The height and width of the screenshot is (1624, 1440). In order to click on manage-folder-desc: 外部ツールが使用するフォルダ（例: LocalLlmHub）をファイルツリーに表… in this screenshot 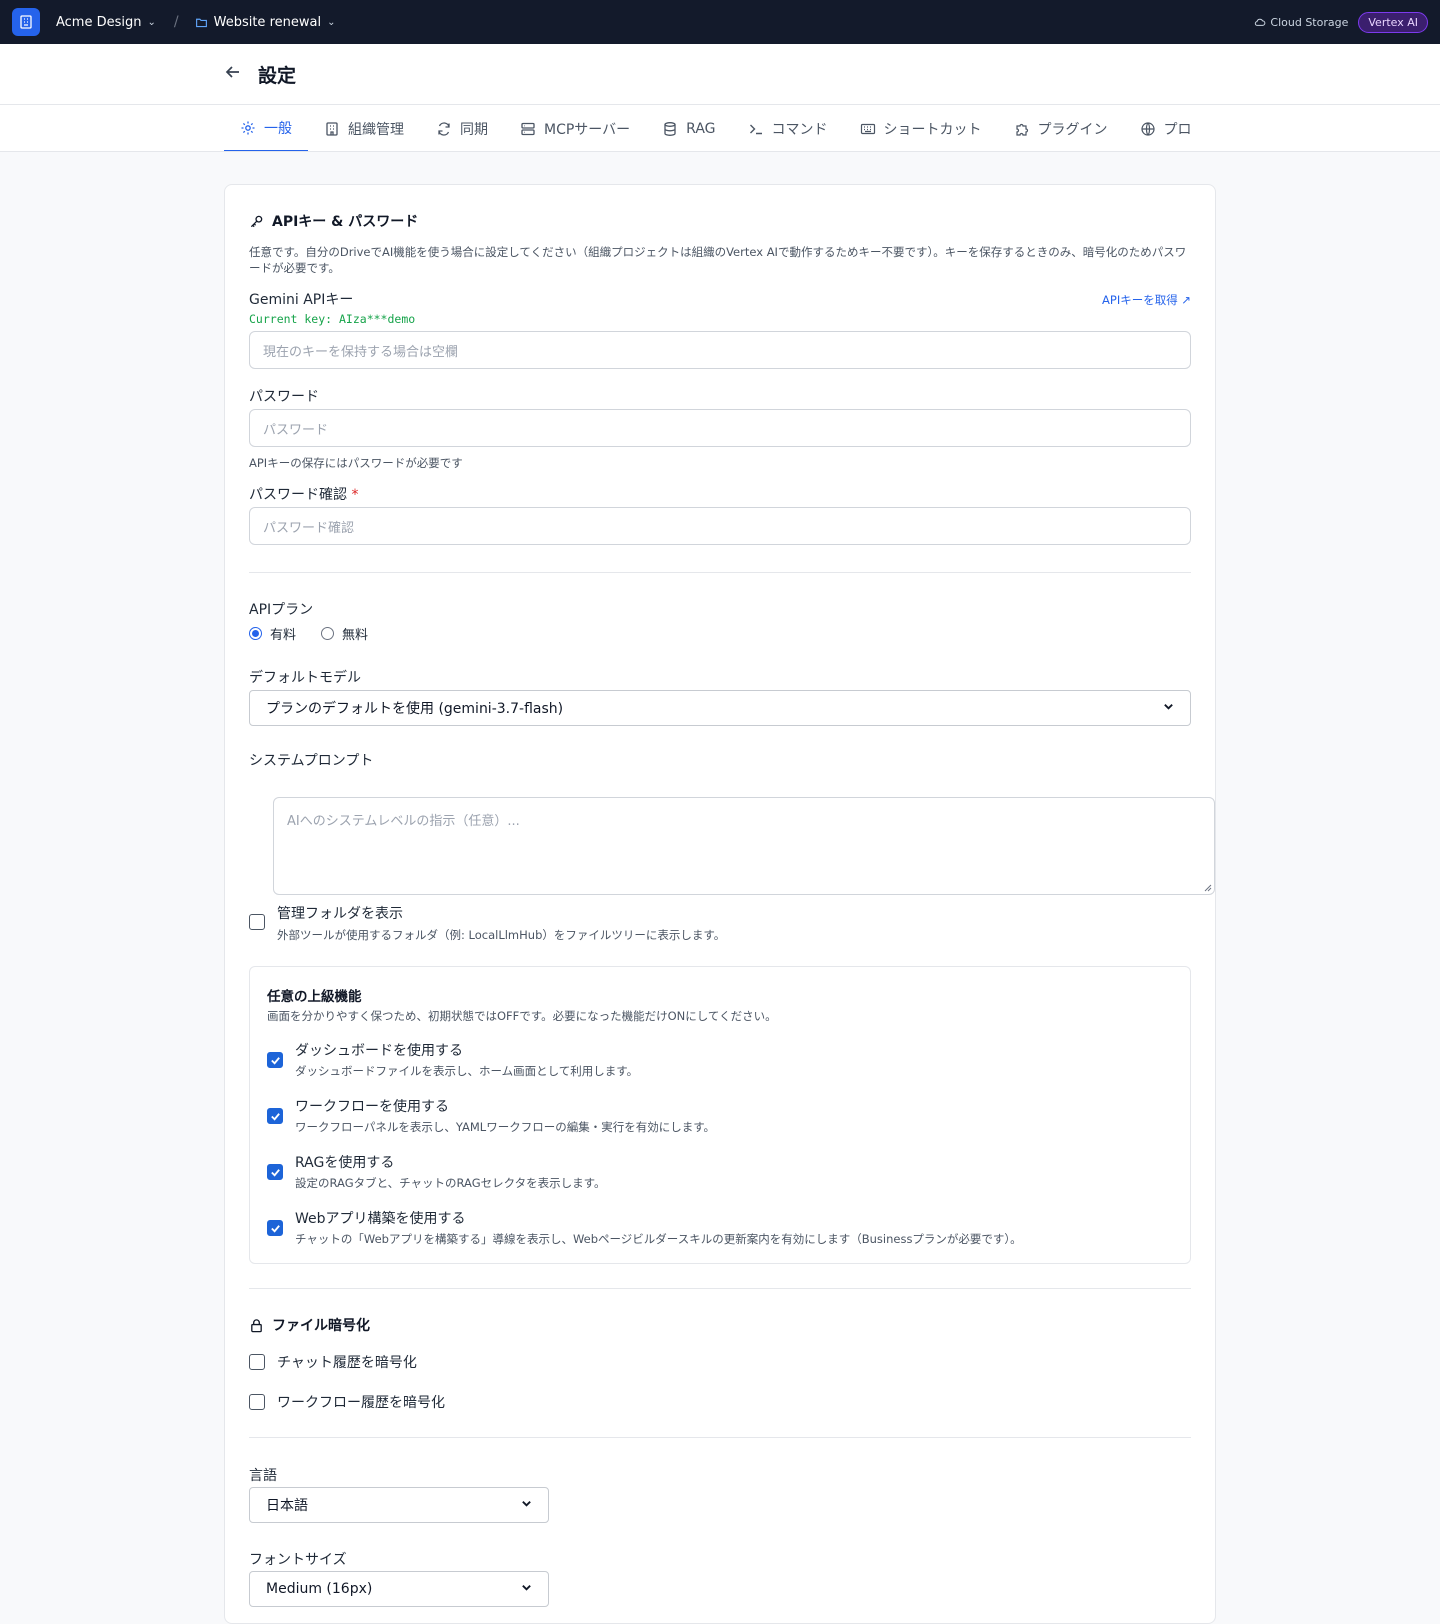, I will do `click(501, 935)`.